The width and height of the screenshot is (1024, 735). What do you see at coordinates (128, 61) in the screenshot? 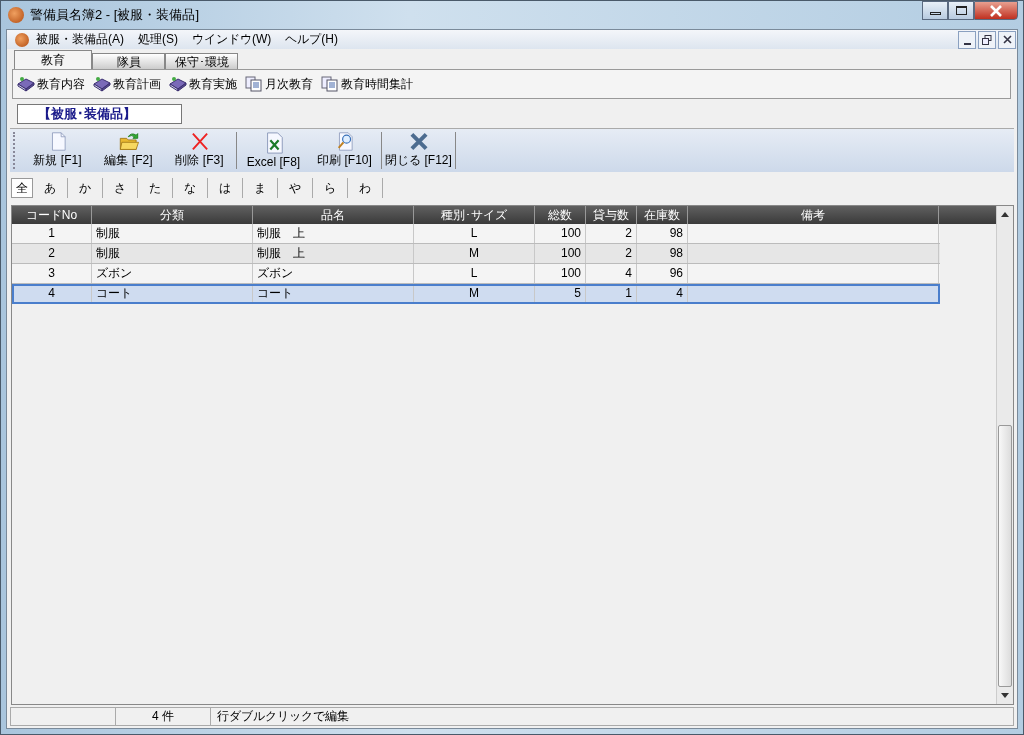
I see `tab: 隊員` at bounding box center [128, 61].